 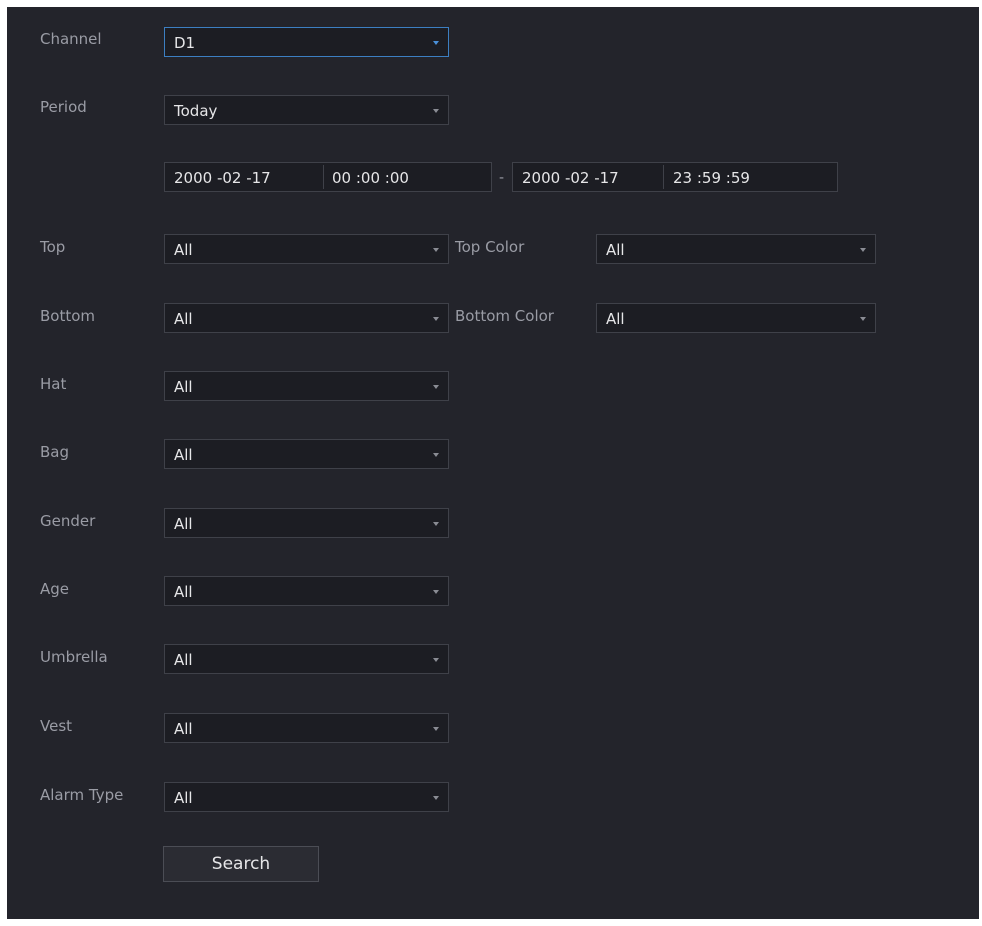 I want to click on age-value: All, so click(x=183, y=592).